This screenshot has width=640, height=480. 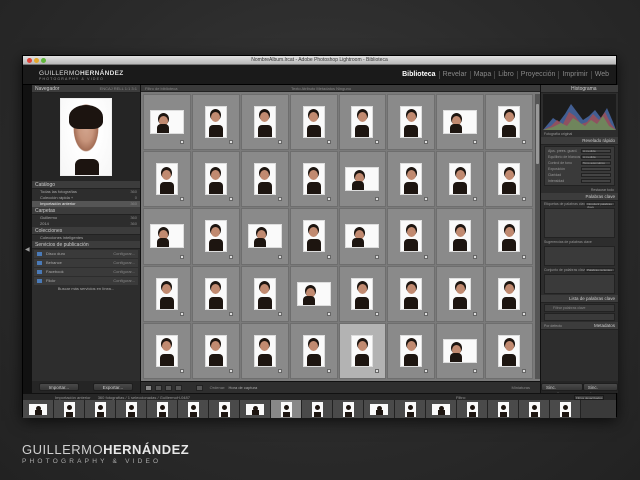 I want to click on keywording-header: Palabras clave, so click(x=579, y=197).